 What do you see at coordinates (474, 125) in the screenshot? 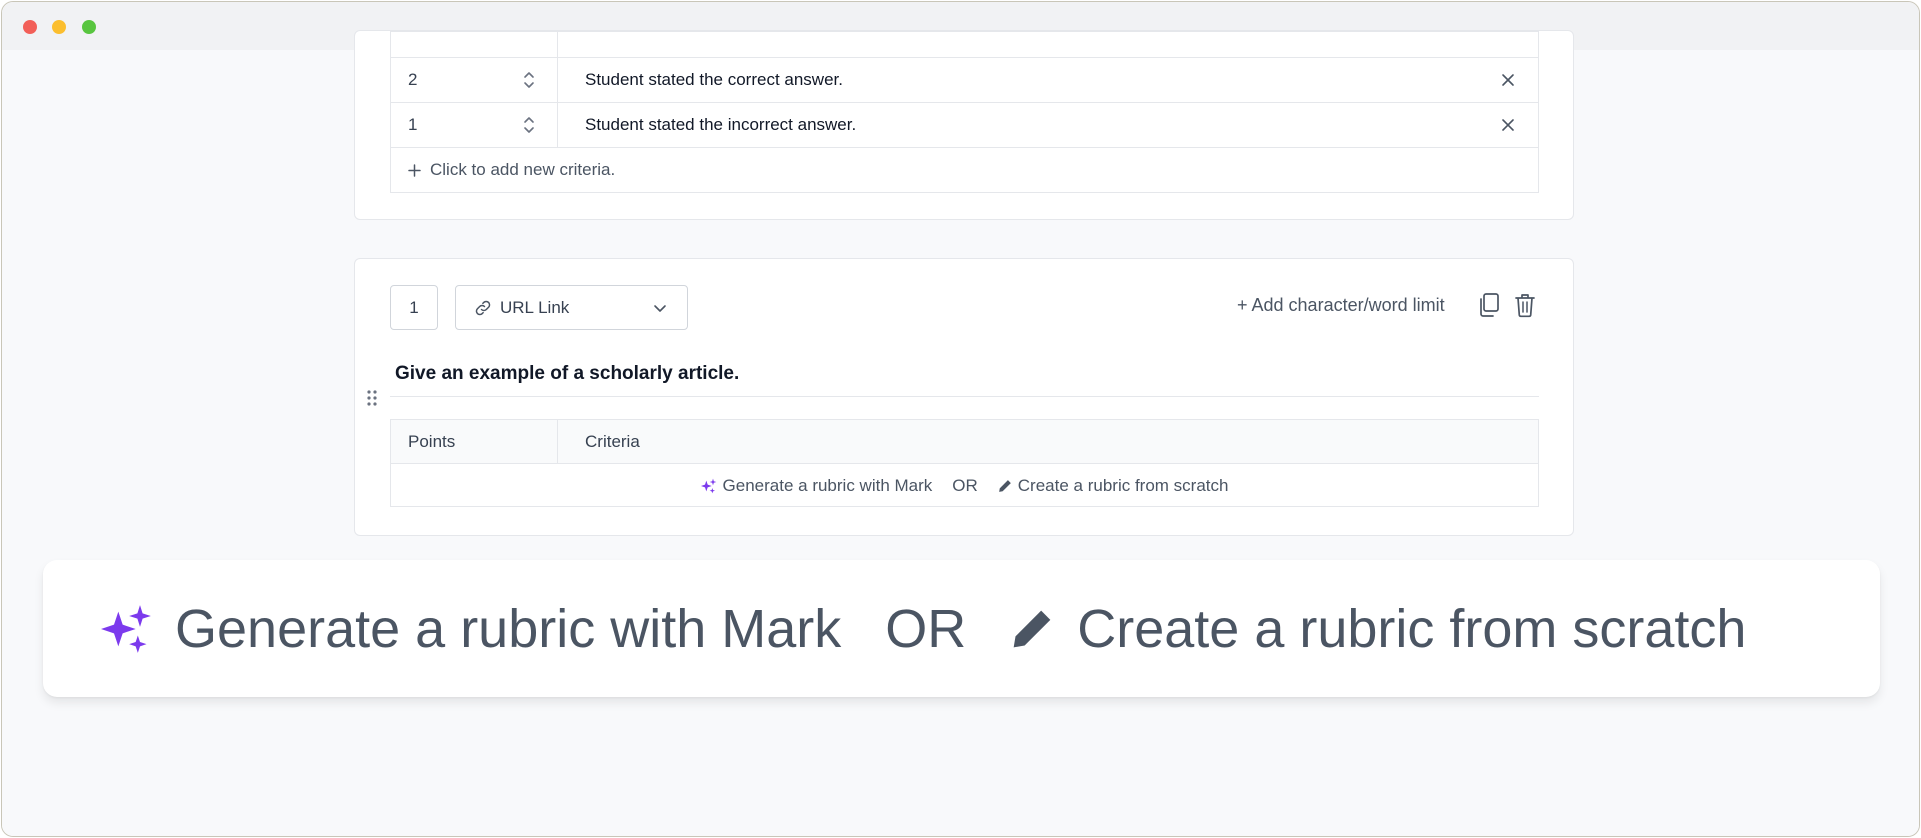
I see `points-stepper: 1` at bounding box center [474, 125].